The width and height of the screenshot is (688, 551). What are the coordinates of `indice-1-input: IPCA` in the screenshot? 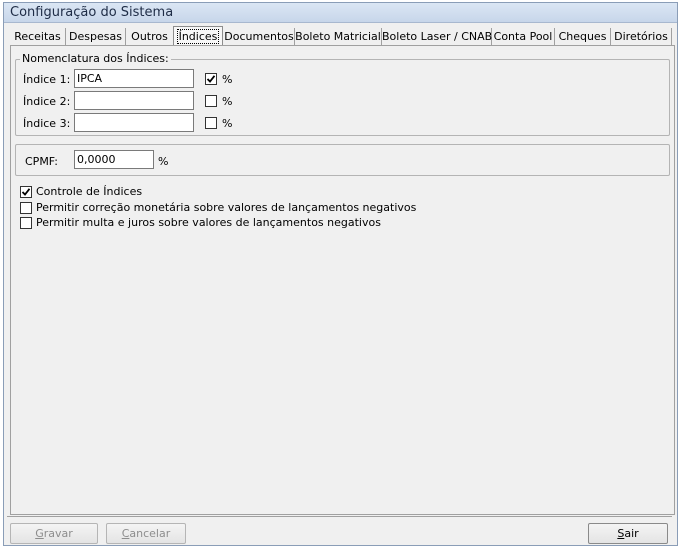 It's located at (134, 78).